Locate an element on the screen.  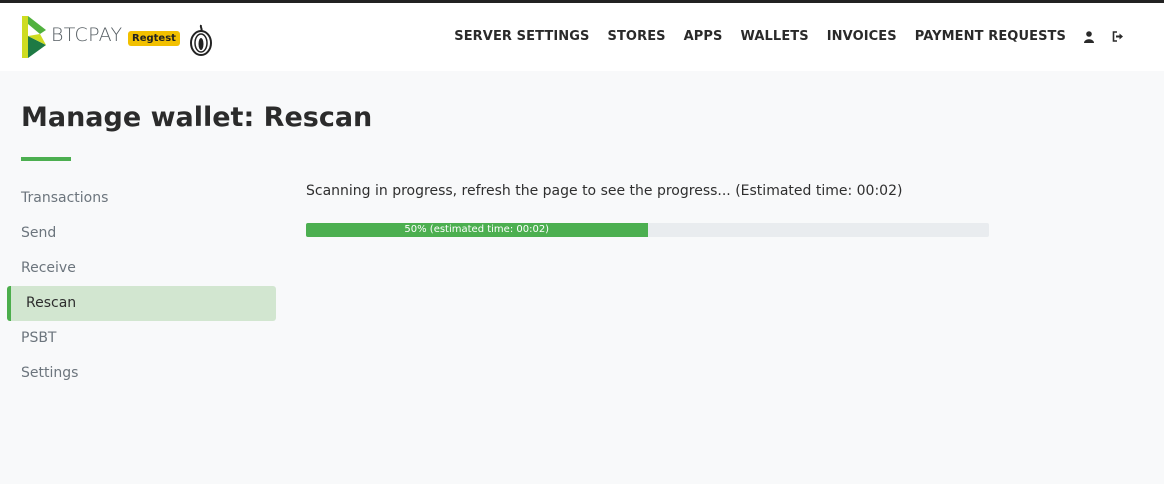
sidebar-item-settings: Settings is located at coordinates (141, 373).